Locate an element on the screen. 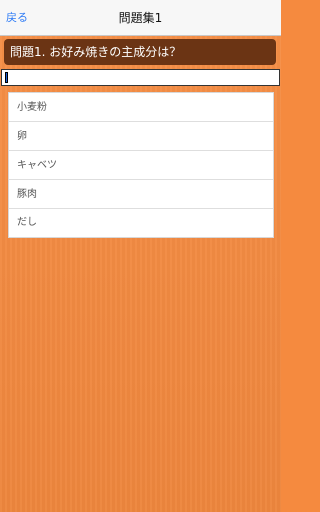 Image resolution: width=320 pixels, height=512 pixels. navigation-bar: 戻る 問題集1 is located at coordinates (140, 18).